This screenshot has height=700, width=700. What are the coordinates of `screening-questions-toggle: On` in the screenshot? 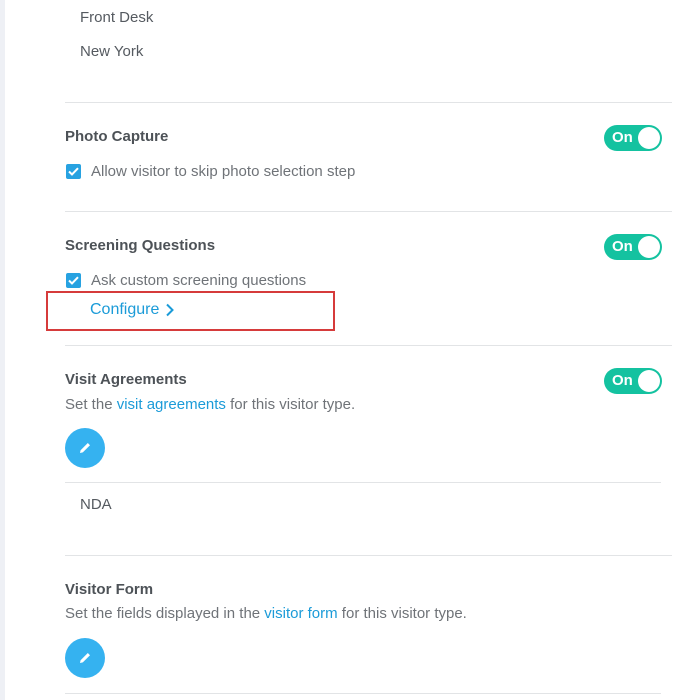 It's located at (633, 247).